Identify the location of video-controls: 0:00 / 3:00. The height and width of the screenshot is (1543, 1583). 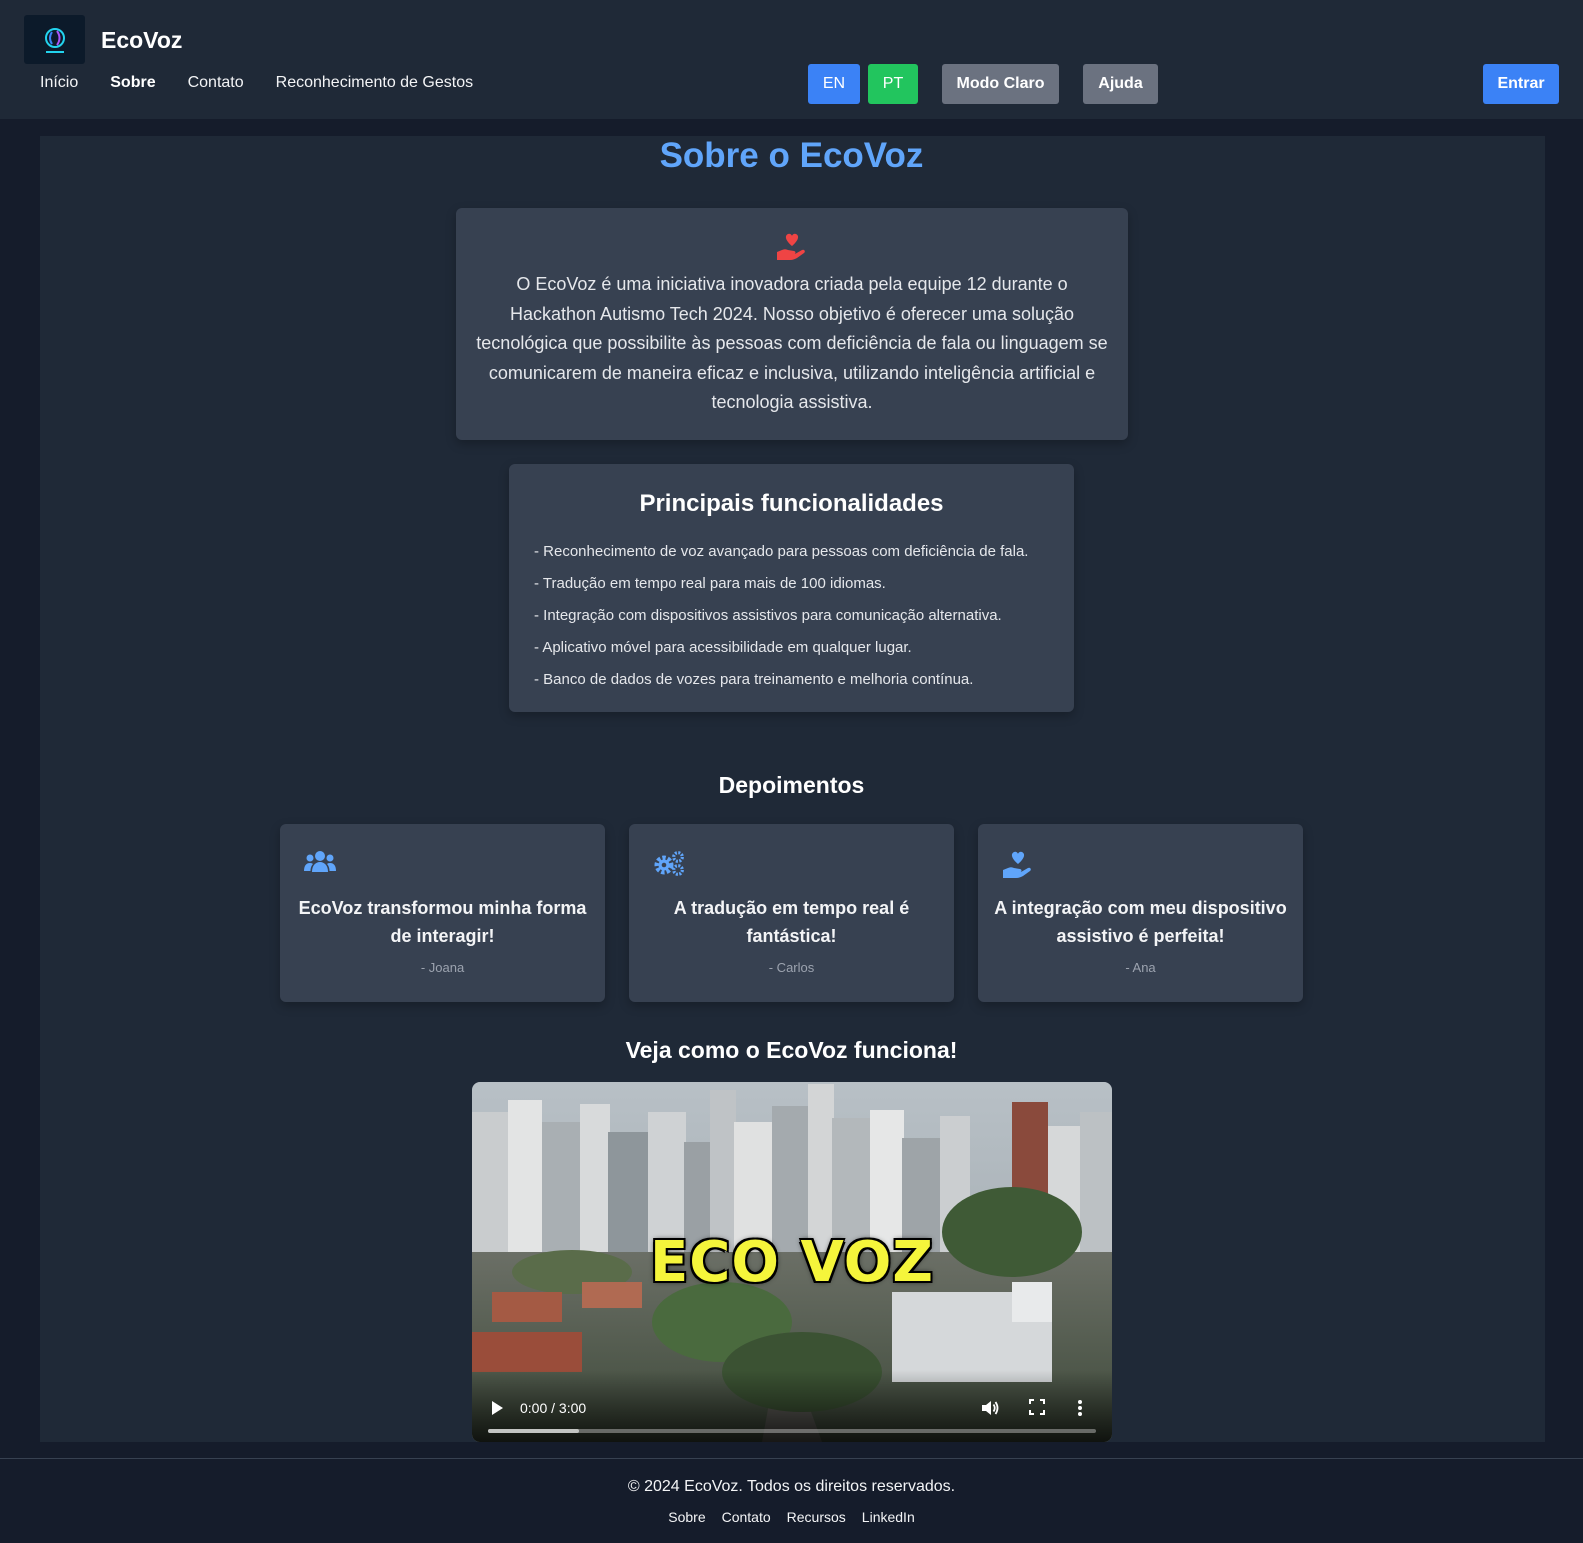
(792, 1406).